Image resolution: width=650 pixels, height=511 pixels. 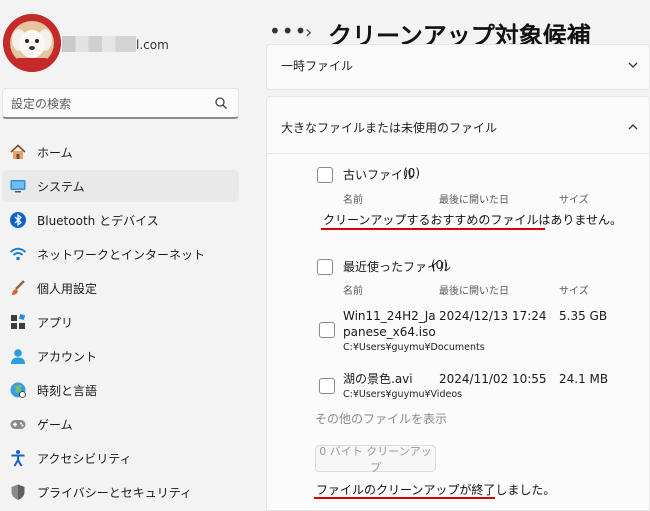 What do you see at coordinates (583, 316) in the screenshot?
I see `file-size: 5.35 GB` at bounding box center [583, 316].